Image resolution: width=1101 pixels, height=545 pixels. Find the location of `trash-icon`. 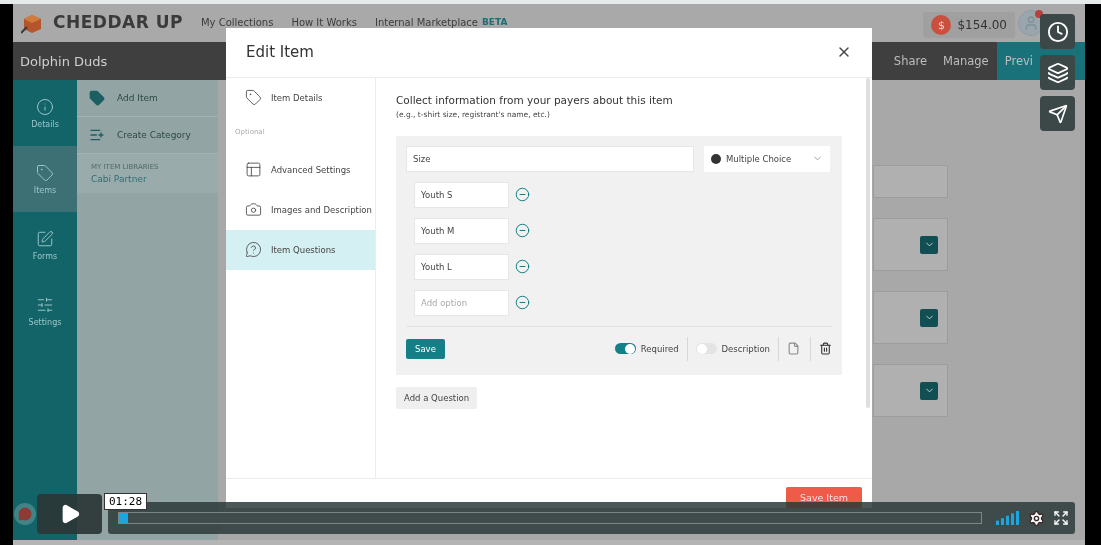

trash-icon is located at coordinates (825, 349).